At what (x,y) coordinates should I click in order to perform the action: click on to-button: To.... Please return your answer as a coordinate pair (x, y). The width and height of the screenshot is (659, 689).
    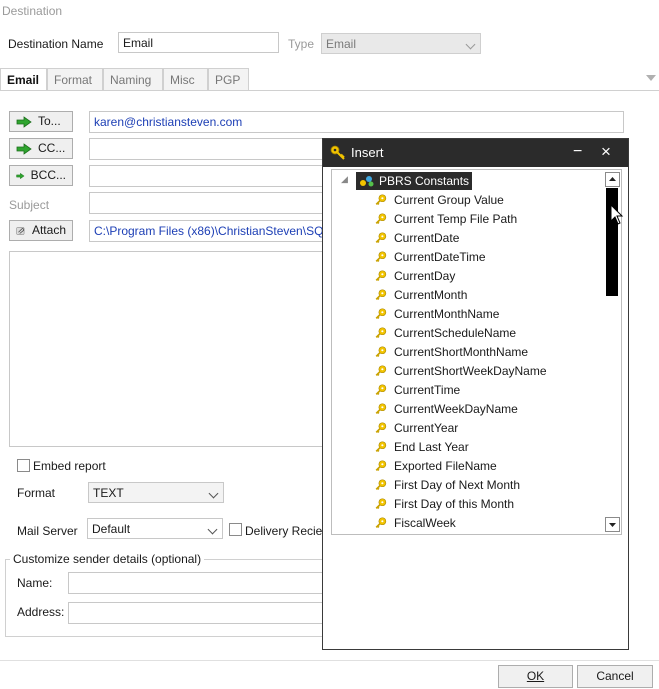
    Looking at the image, I should click on (41, 121).